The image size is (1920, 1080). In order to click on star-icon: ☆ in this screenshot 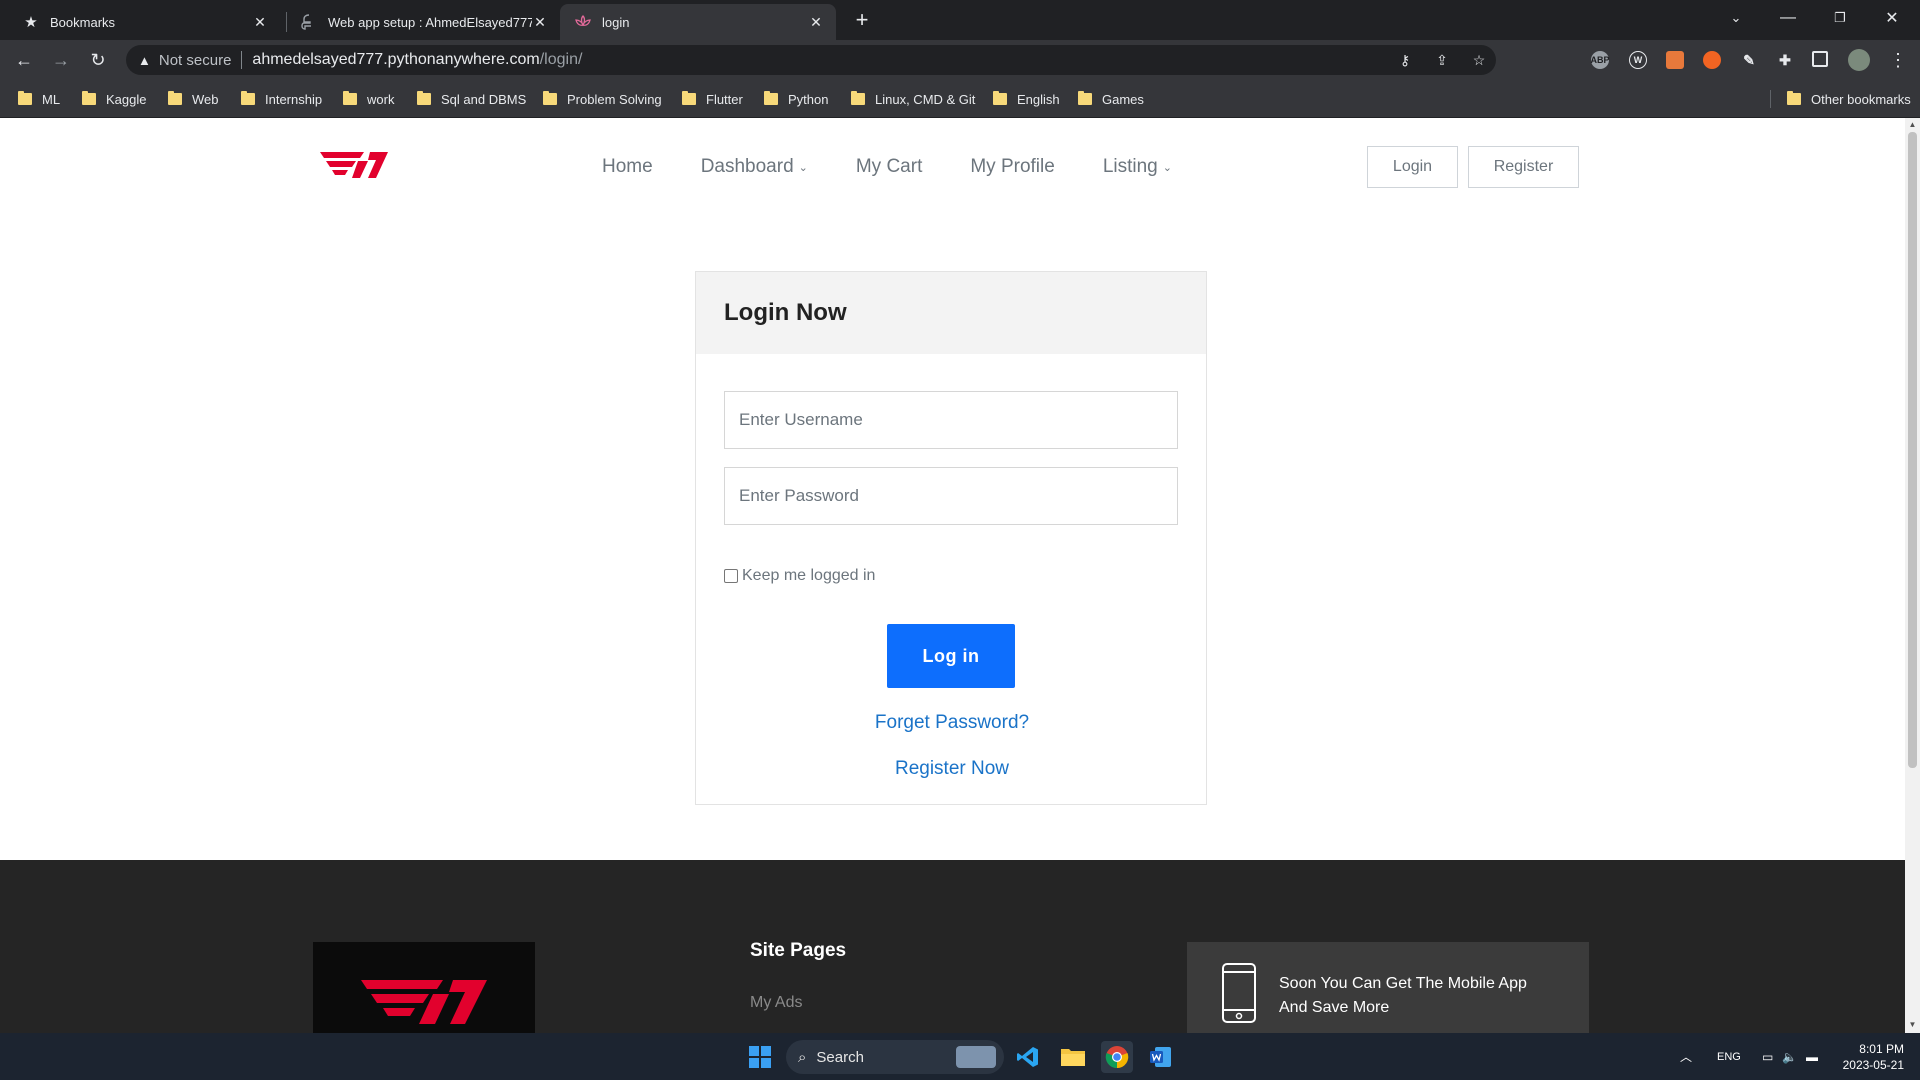, I will do `click(1479, 60)`.